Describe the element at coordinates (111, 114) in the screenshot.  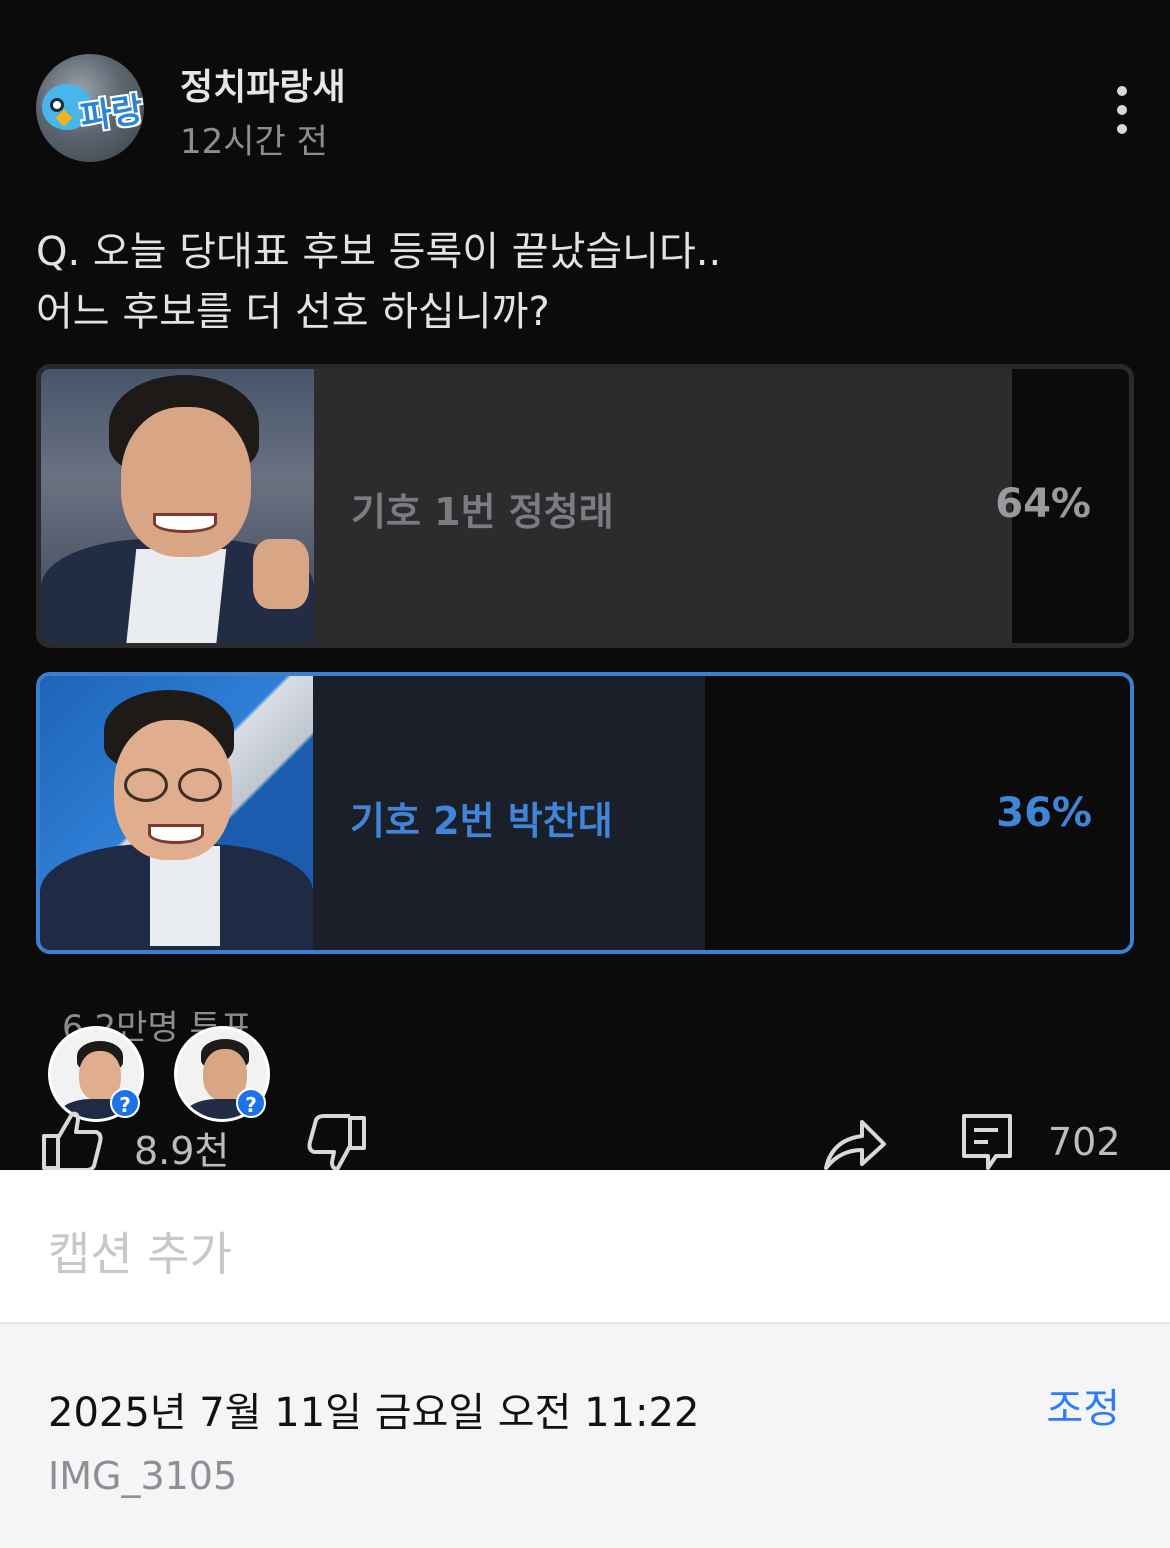
I see `avatar-logo-text: 파랑` at that location.